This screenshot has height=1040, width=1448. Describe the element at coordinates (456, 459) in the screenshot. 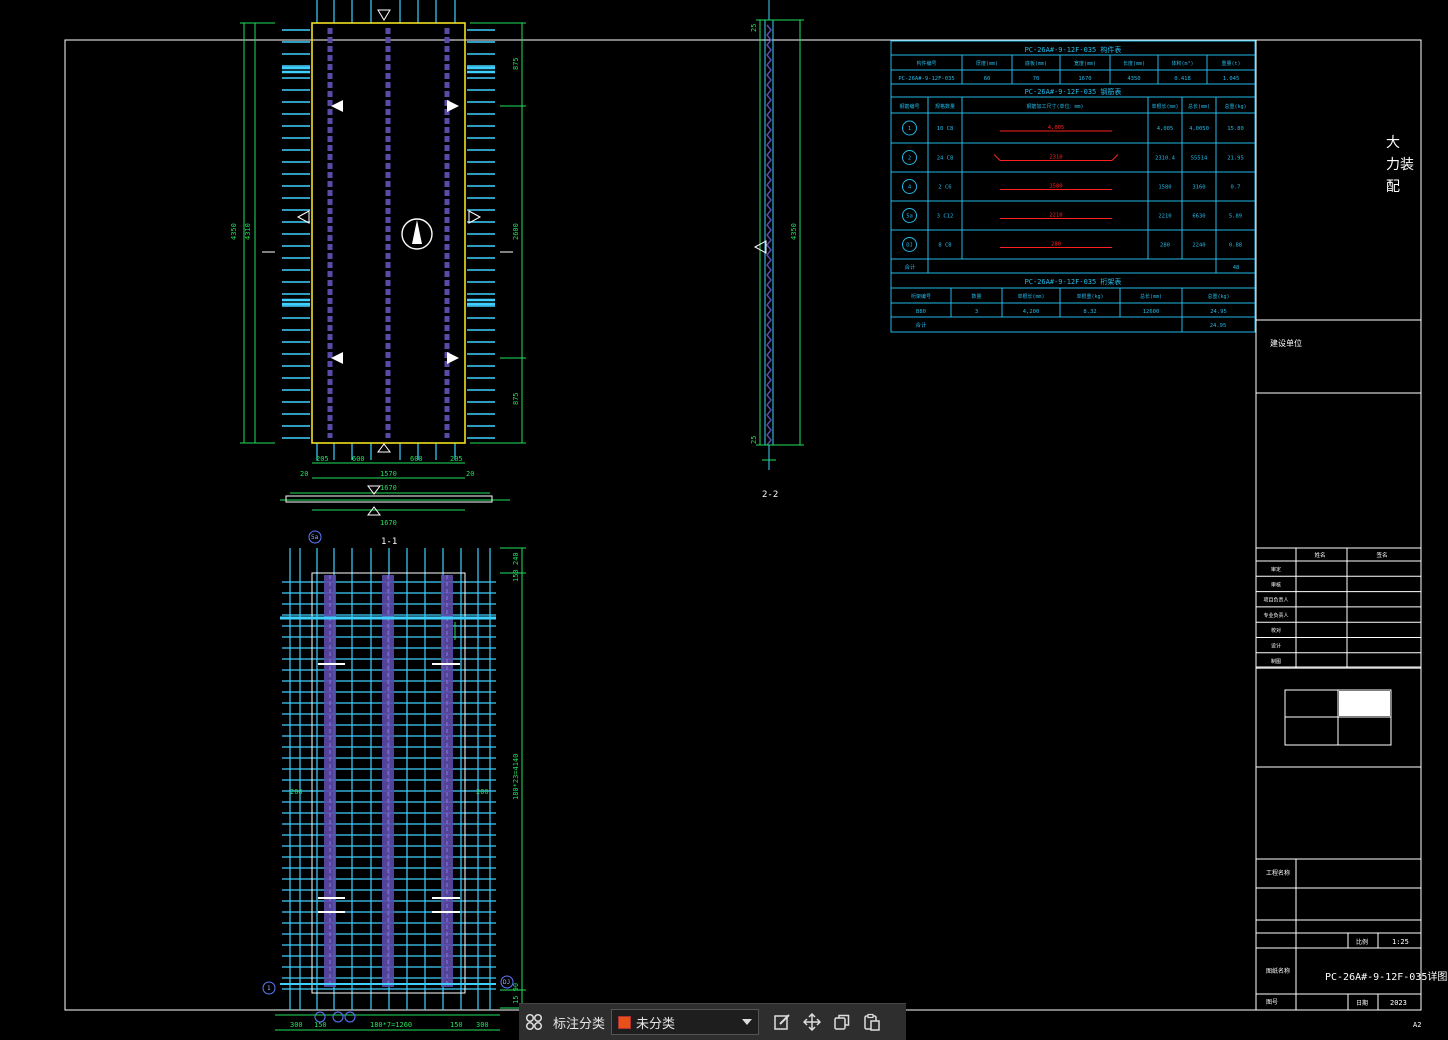

I see `svg-text: 205` at that location.